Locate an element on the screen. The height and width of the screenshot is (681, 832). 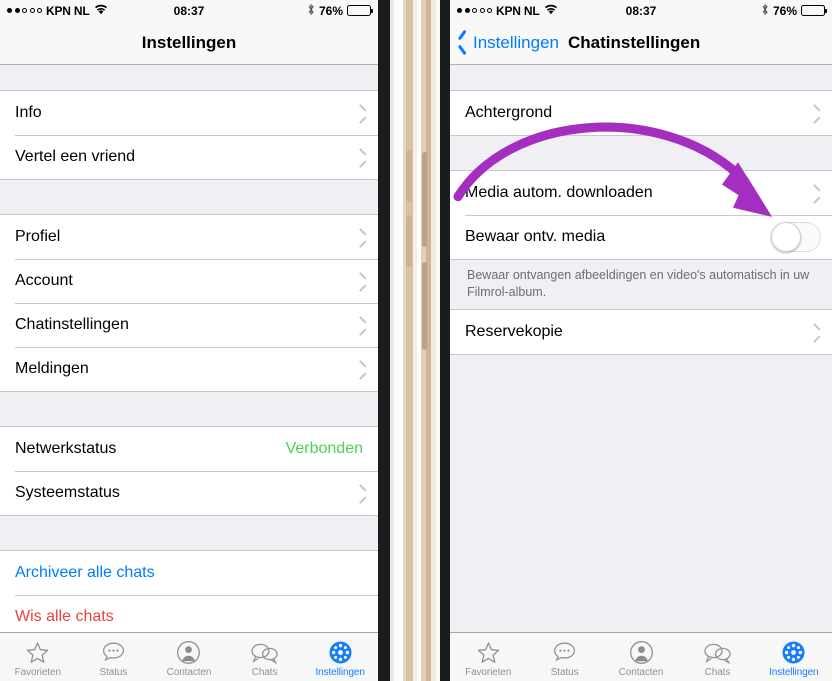
back-button: Instellingen is located at coordinates (504, 43).